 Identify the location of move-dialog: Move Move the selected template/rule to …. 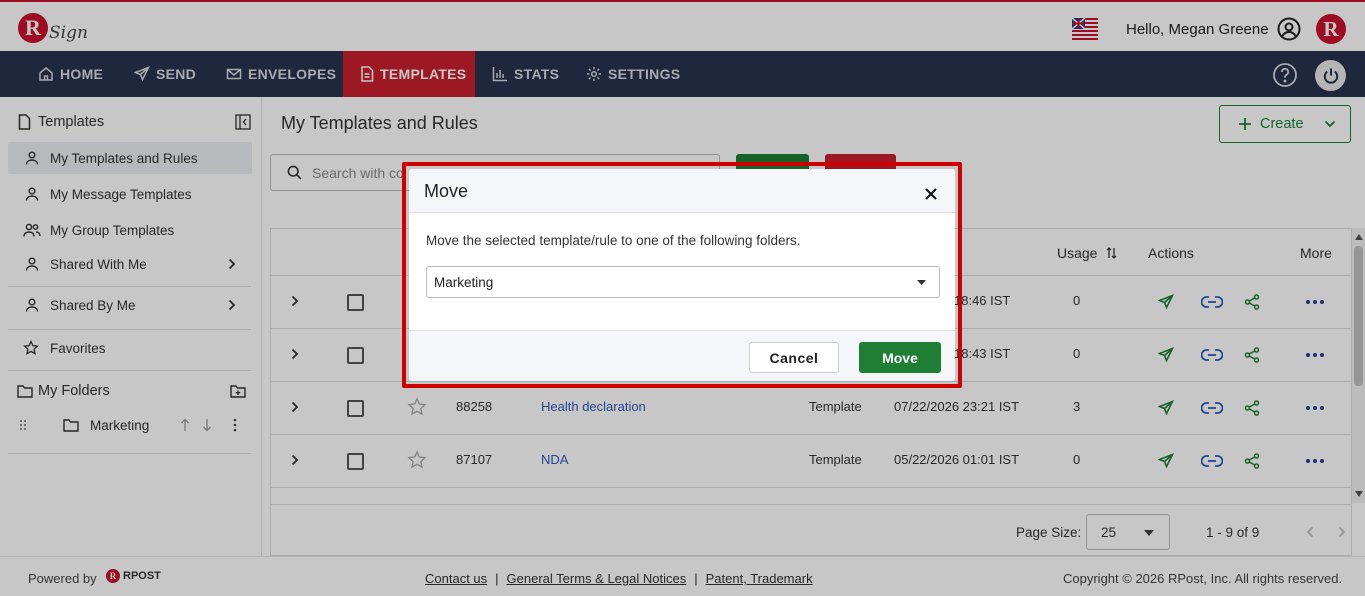
(682, 275).